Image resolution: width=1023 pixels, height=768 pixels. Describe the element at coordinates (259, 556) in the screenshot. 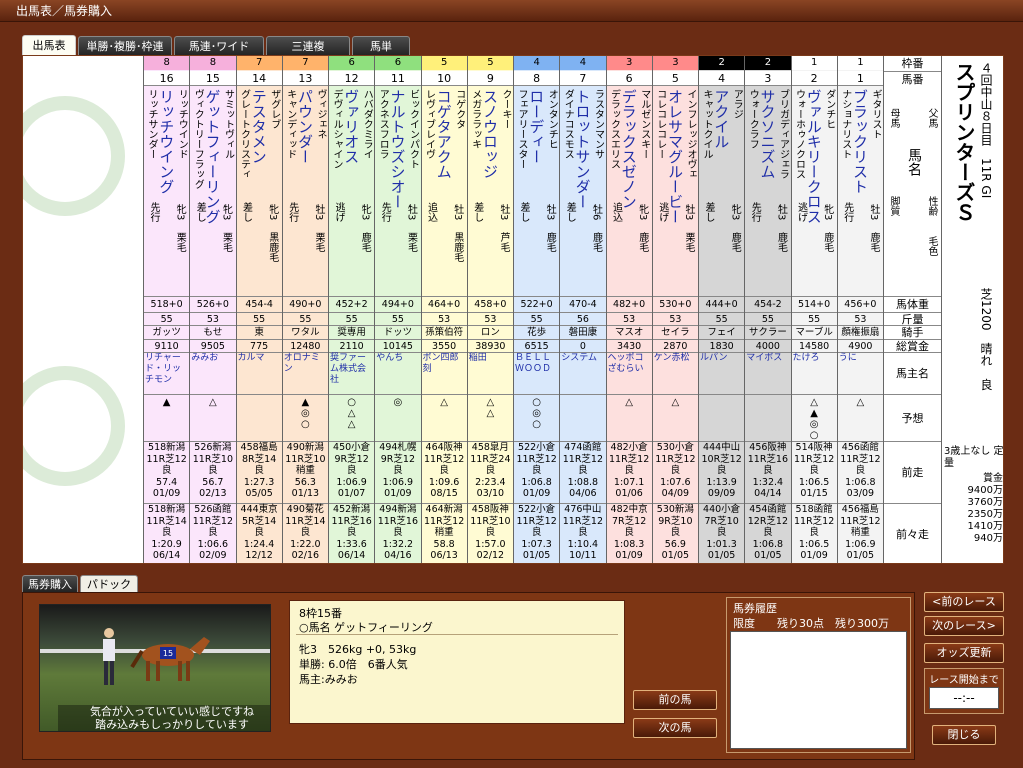

I see `before-last-race-line: 12/12` at that location.